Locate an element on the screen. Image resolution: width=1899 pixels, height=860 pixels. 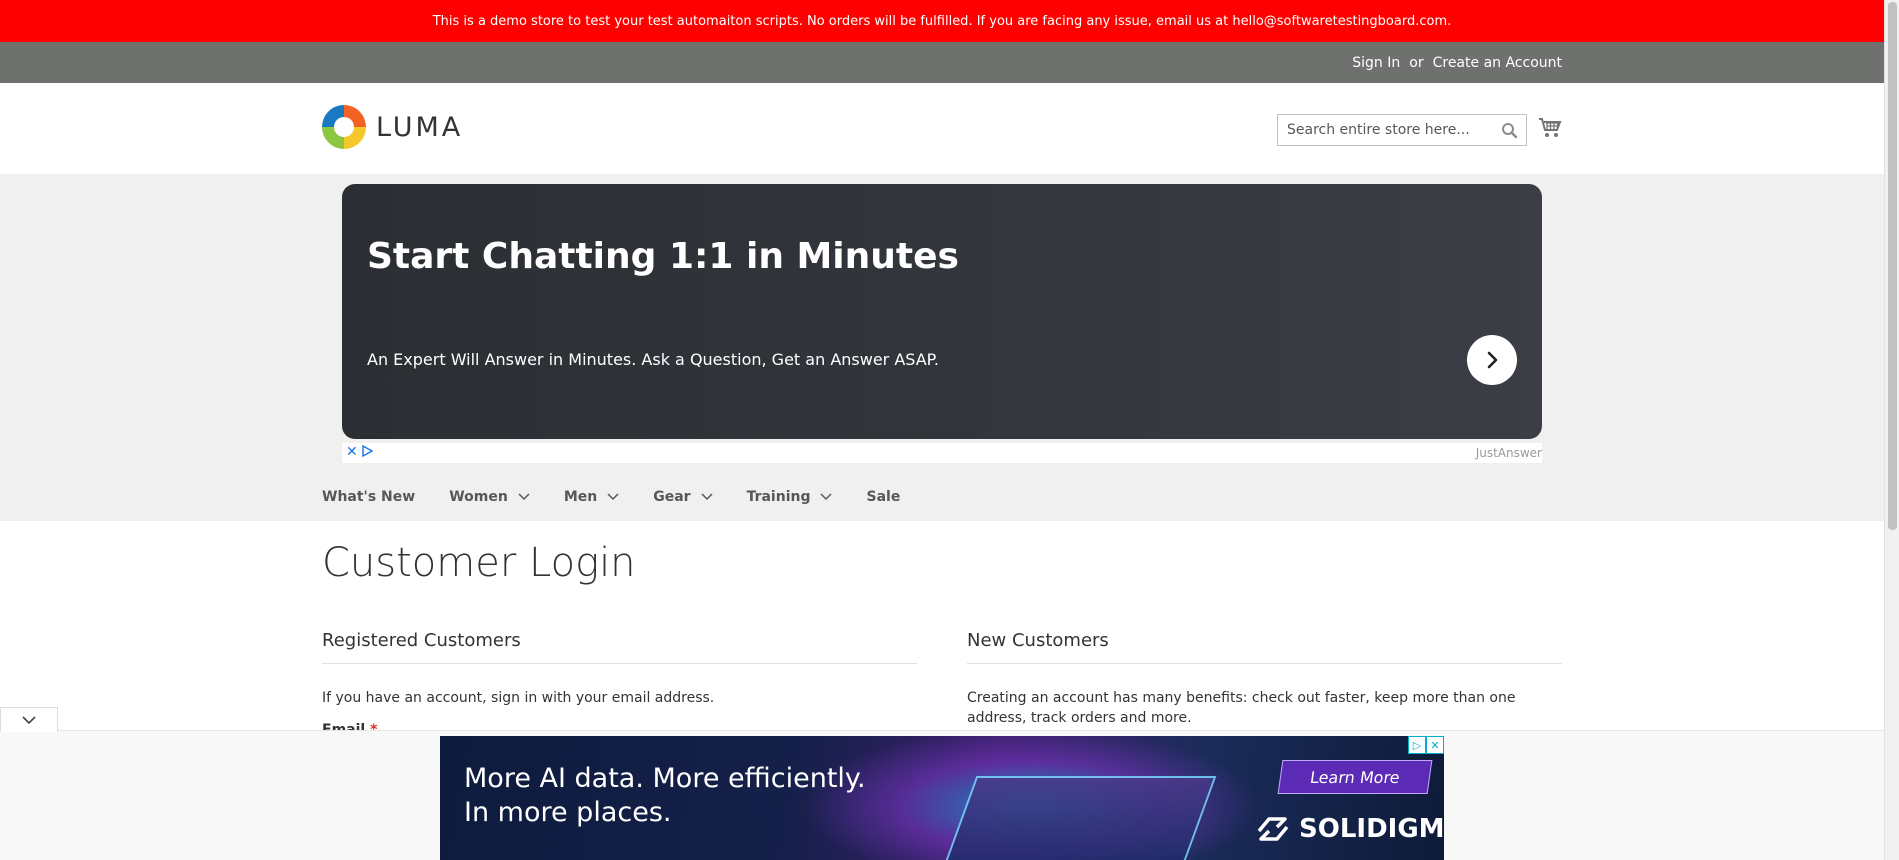
brand-text: SOLIDIGM. is located at coordinates (1371, 829).